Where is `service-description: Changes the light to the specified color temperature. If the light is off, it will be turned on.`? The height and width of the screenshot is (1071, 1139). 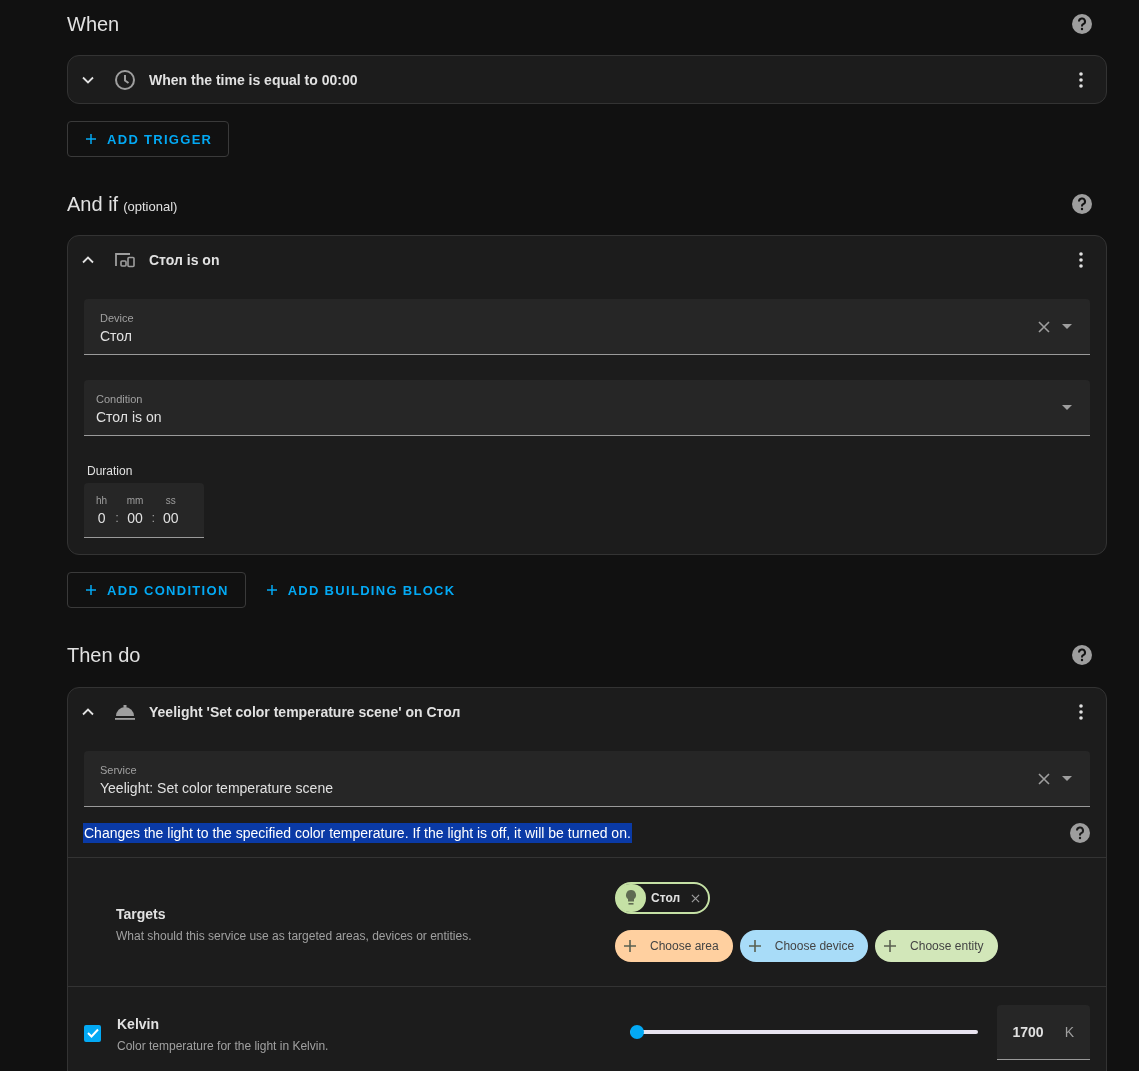
service-description: Changes the light to the specified color temperature. If the light is off, it will be turned on. is located at coordinates (357, 833).